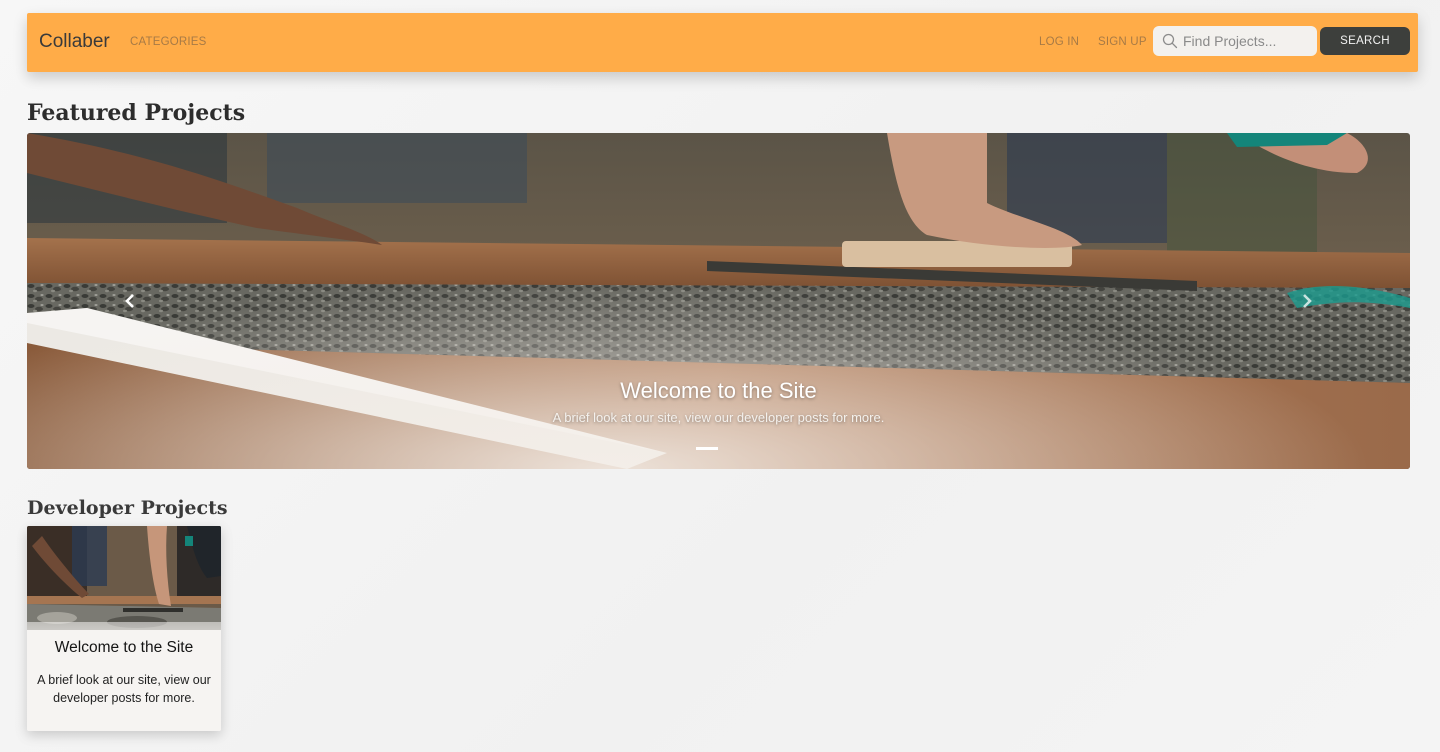  What do you see at coordinates (1365, 41) in the screenshot?
I see `search-button: SEARCH` at bounding box center [1365, 41].